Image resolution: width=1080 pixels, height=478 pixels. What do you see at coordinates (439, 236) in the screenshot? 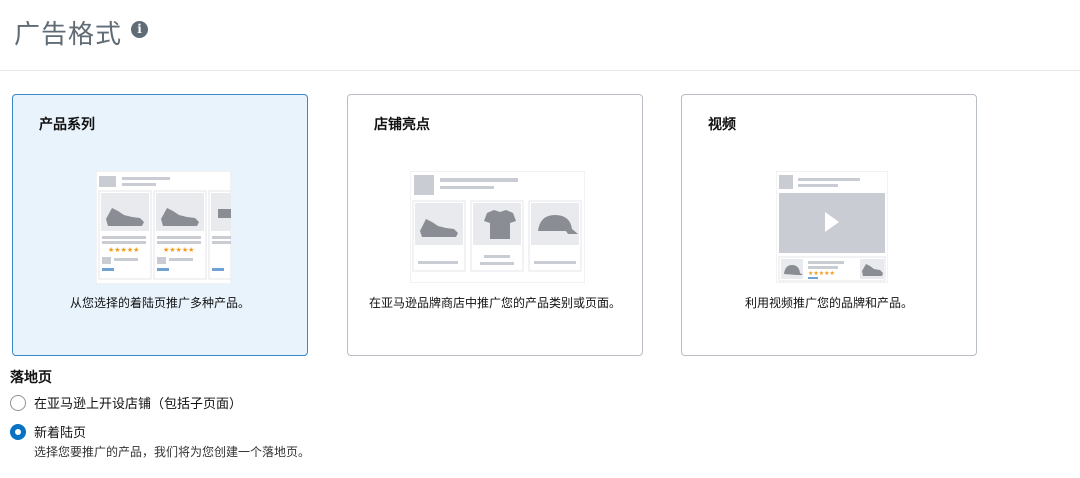
I see `category-tile-shoe` at bounding box center [439, 236].